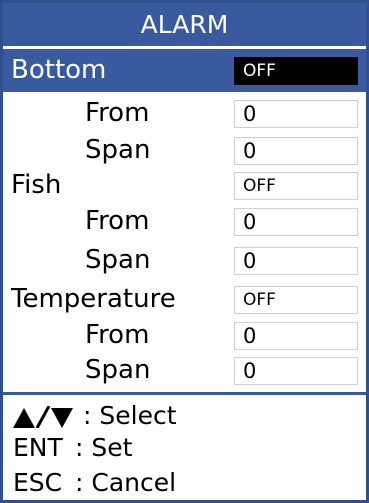 This screenshot has height=503, width=369. What do you see at coordinates (59, 70) in the screenshot?
I see `menu-row-label: Bottom` at bounding box center [59, 70].